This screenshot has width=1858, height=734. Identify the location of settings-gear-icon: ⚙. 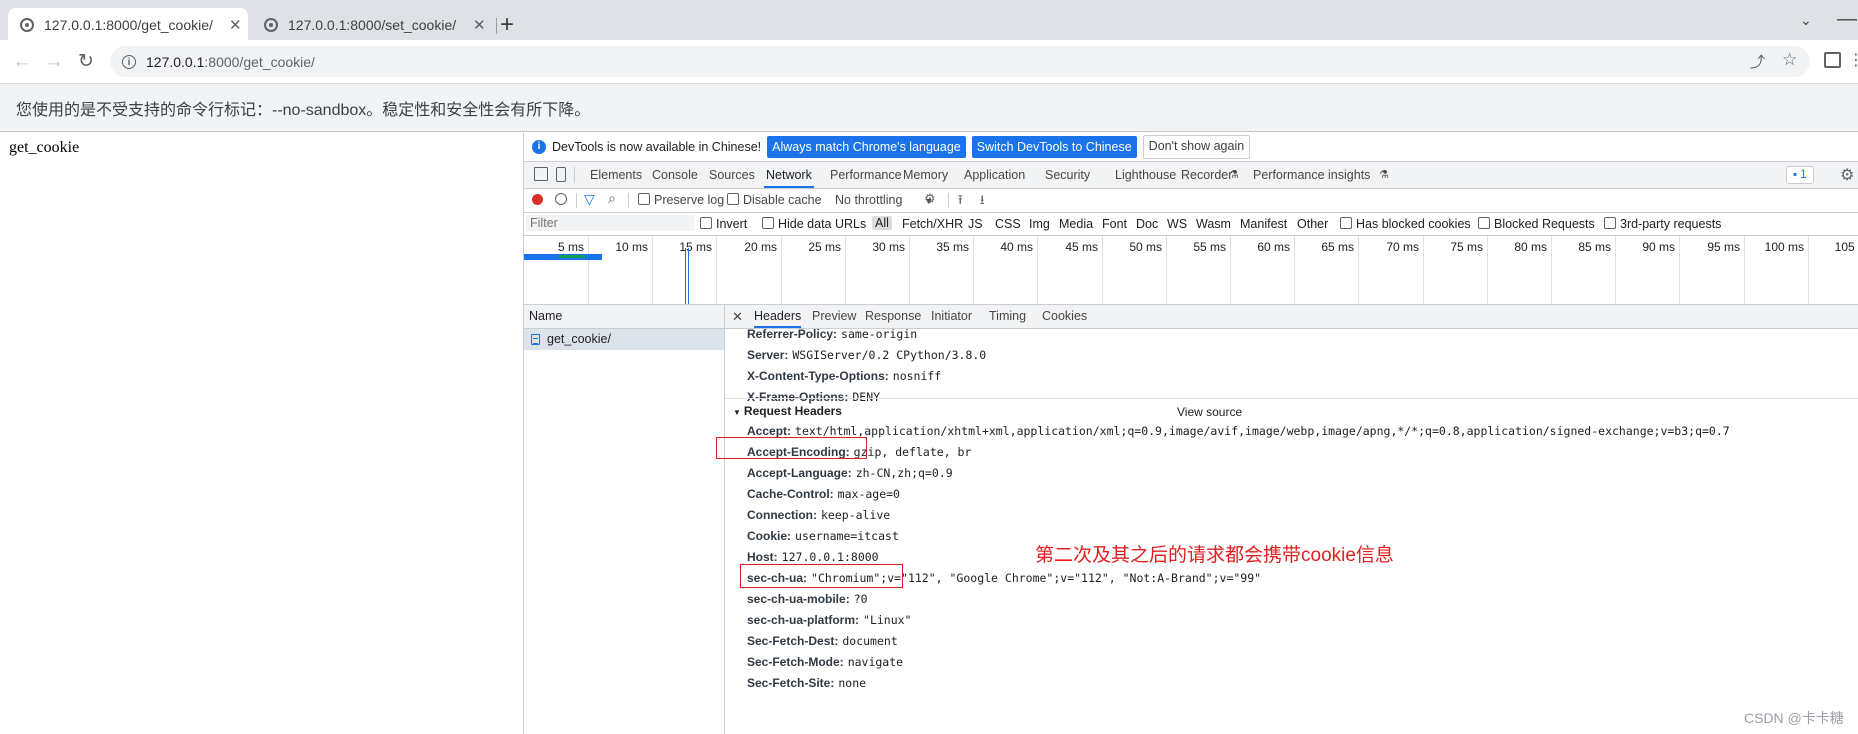
(1847, 175).